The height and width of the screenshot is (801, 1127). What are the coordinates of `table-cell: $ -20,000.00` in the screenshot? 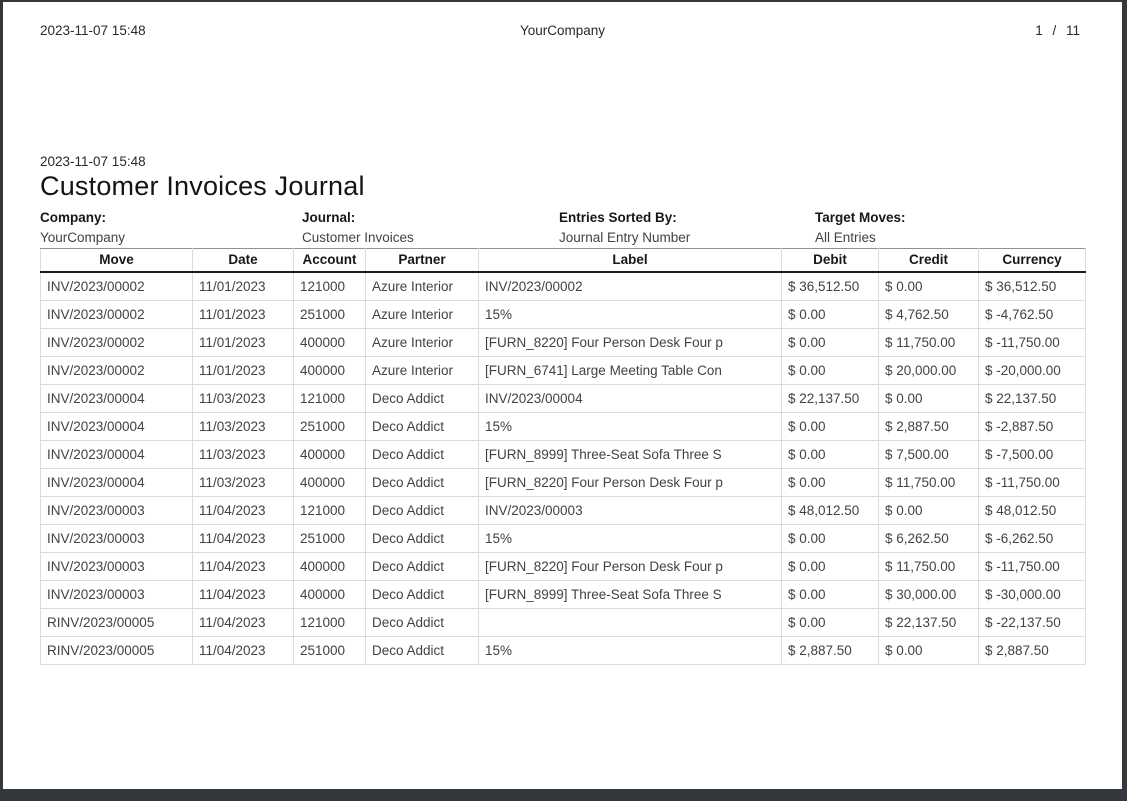 It's located at (1032, 370).